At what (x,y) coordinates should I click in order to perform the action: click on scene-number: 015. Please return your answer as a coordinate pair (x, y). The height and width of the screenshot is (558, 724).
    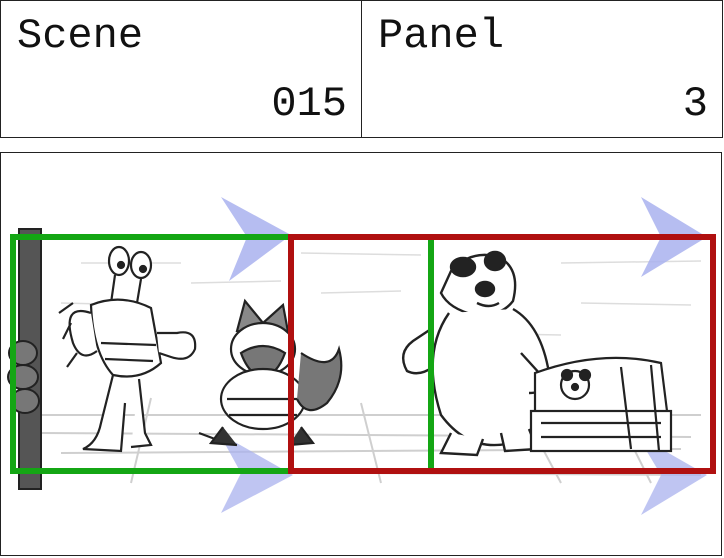
    Looking at the image, I should click on (309, 104).